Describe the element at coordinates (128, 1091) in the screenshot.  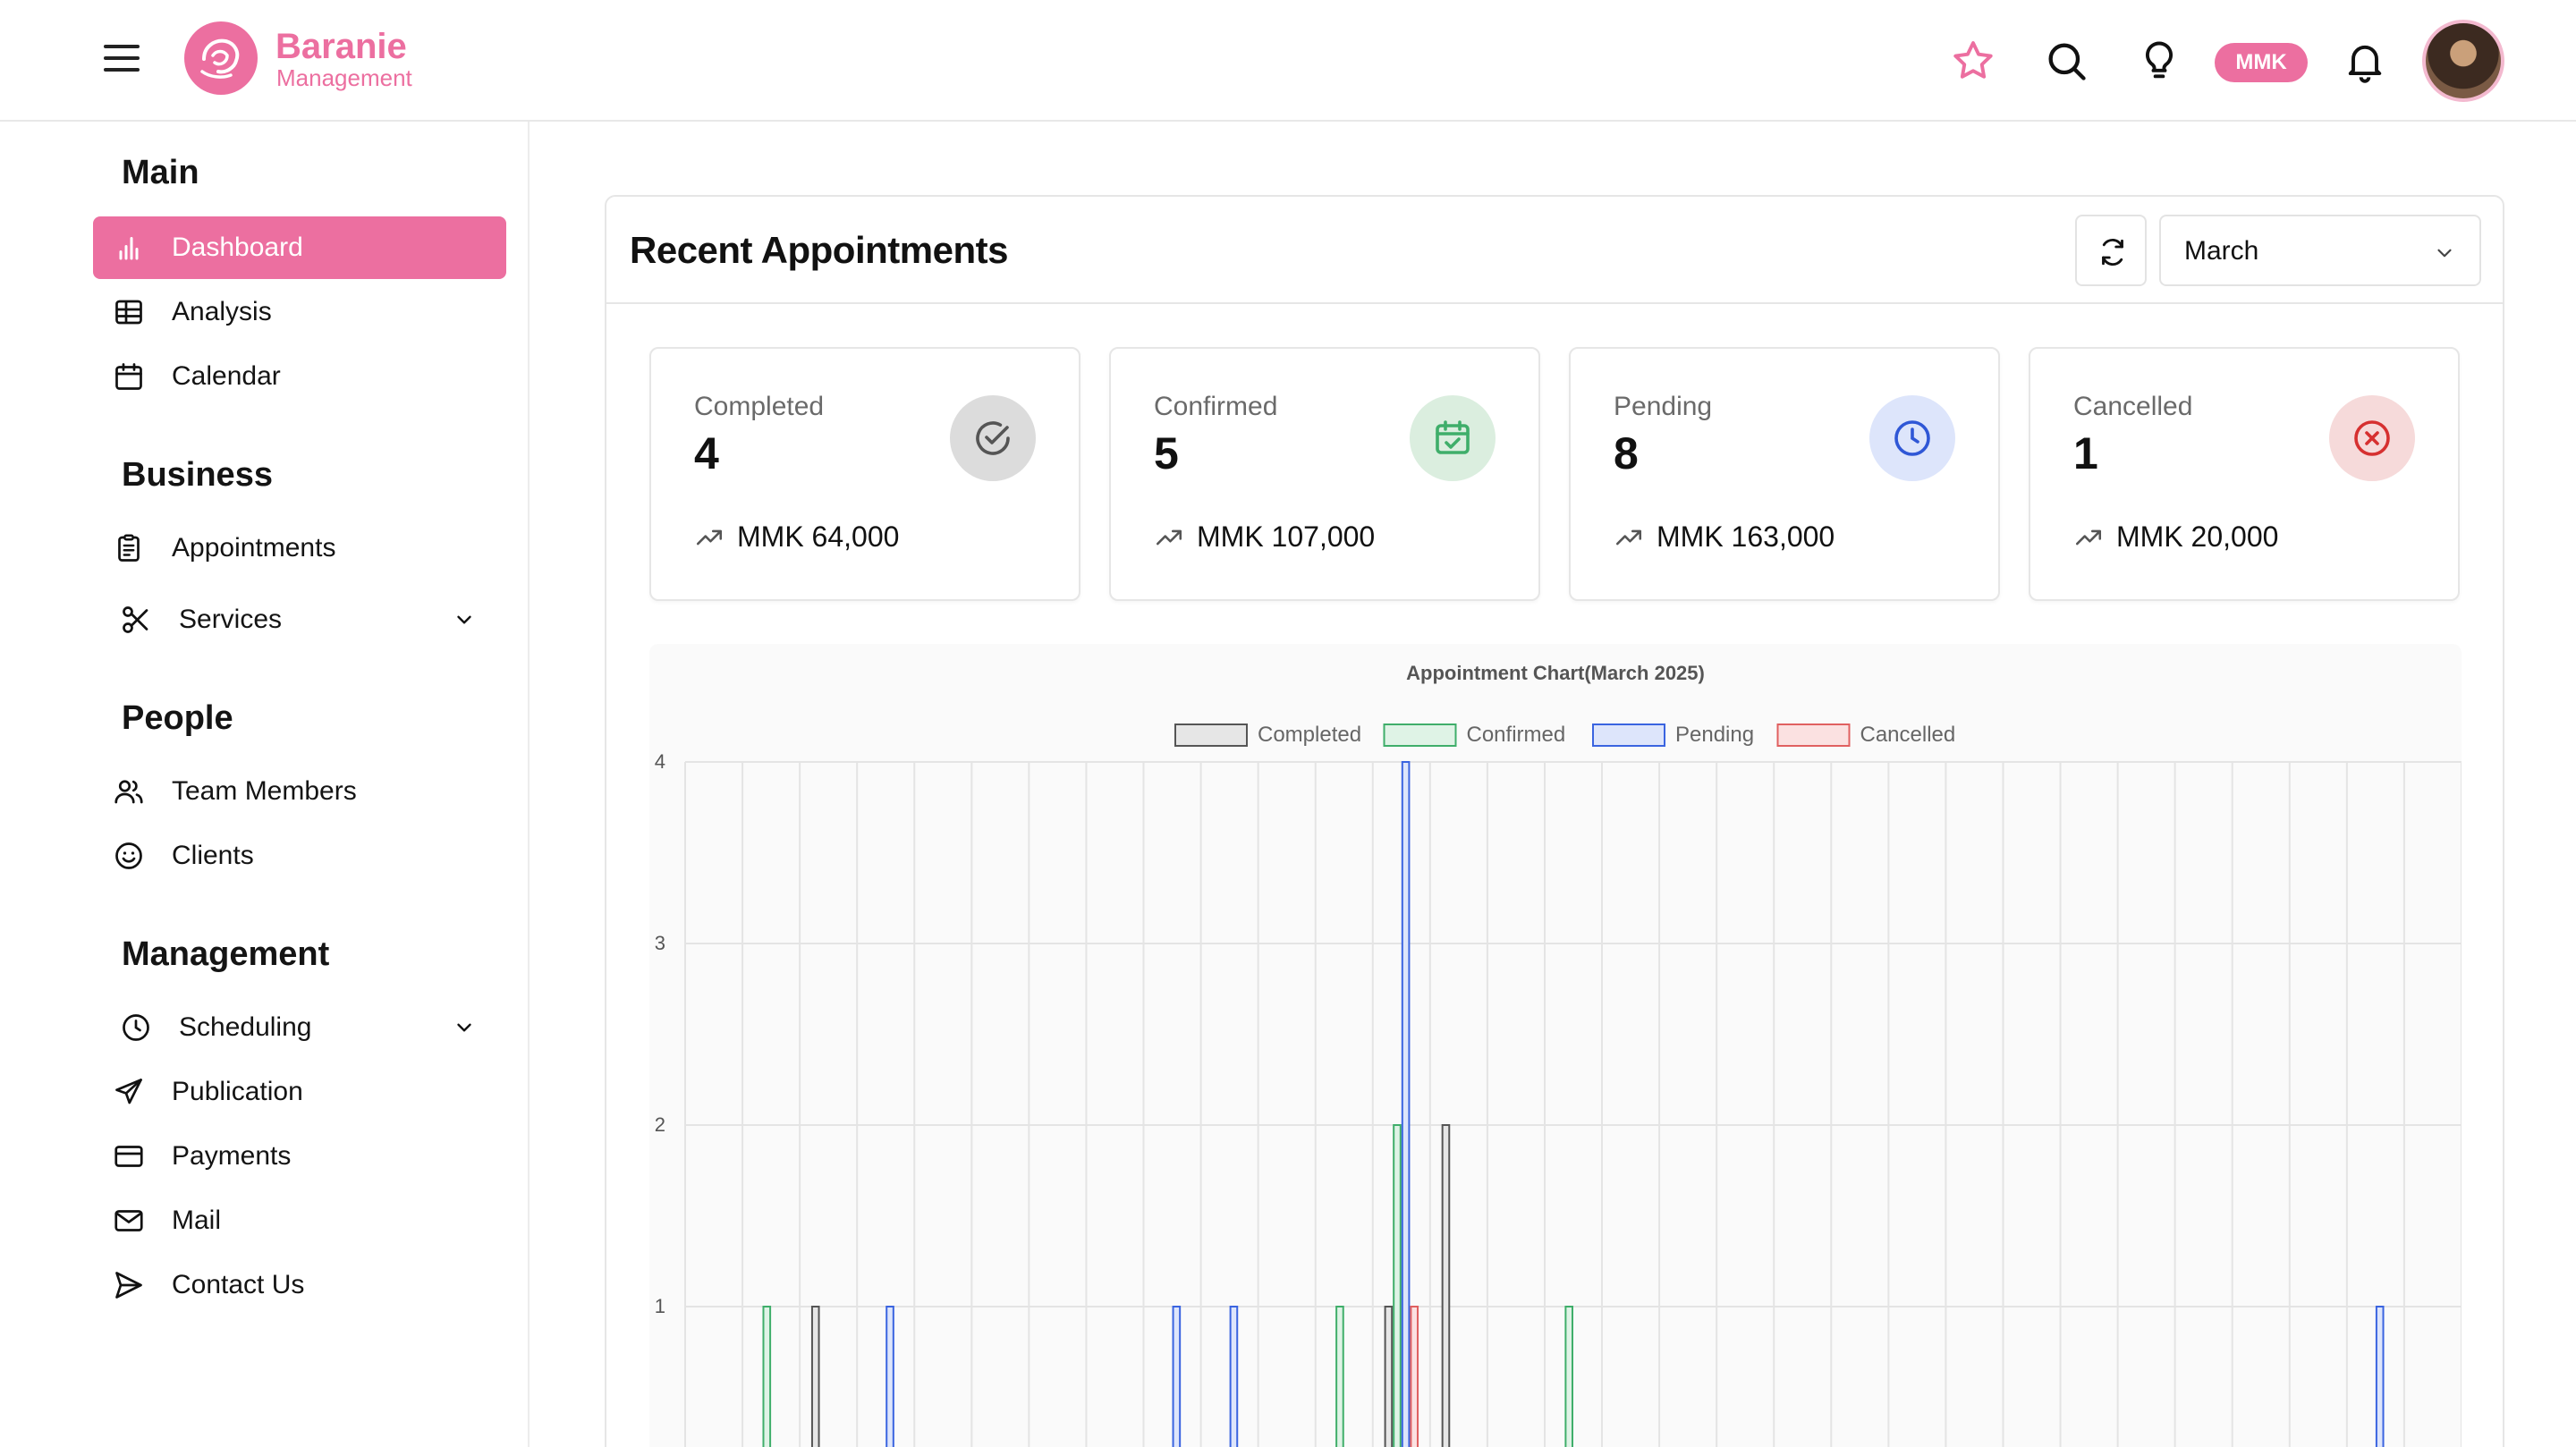
I see `send-icon` at that location.